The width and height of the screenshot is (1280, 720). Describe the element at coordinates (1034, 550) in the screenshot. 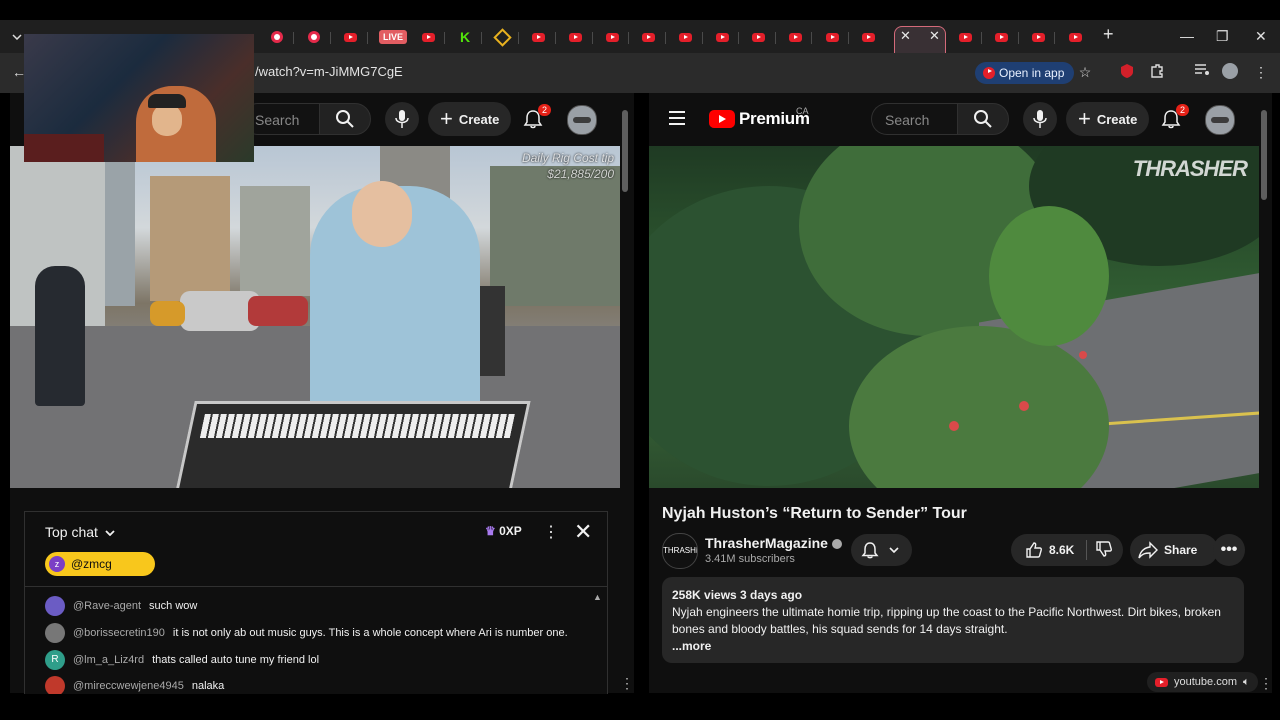

I see `thumbs-up-icon` at that location.